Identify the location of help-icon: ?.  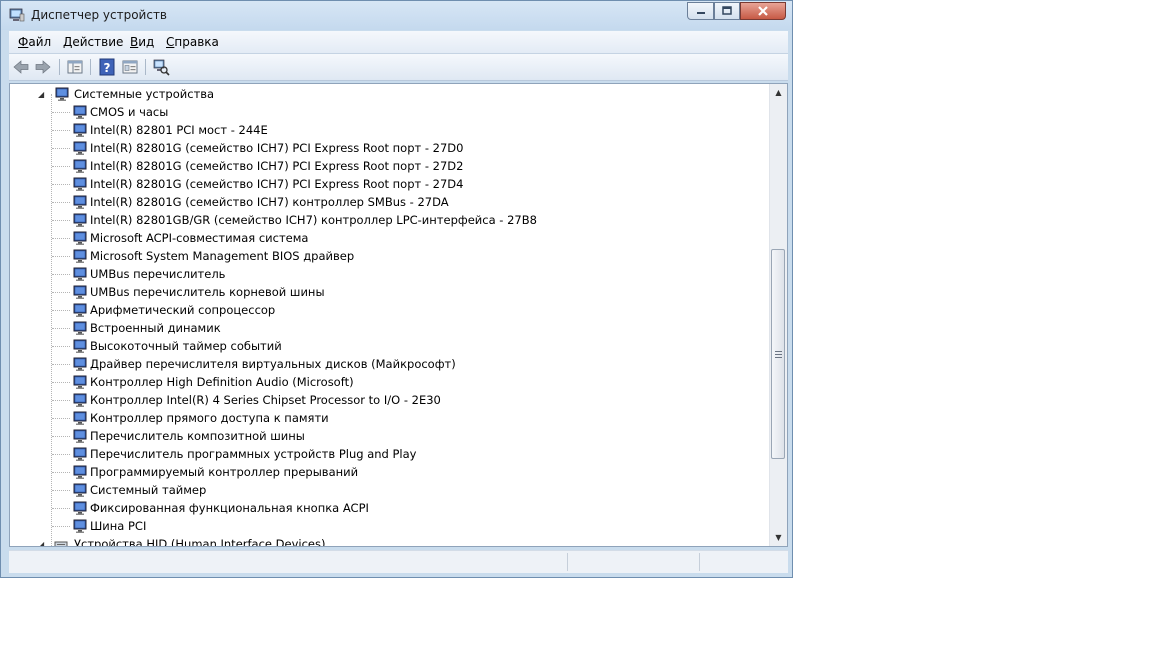
(107, 67).